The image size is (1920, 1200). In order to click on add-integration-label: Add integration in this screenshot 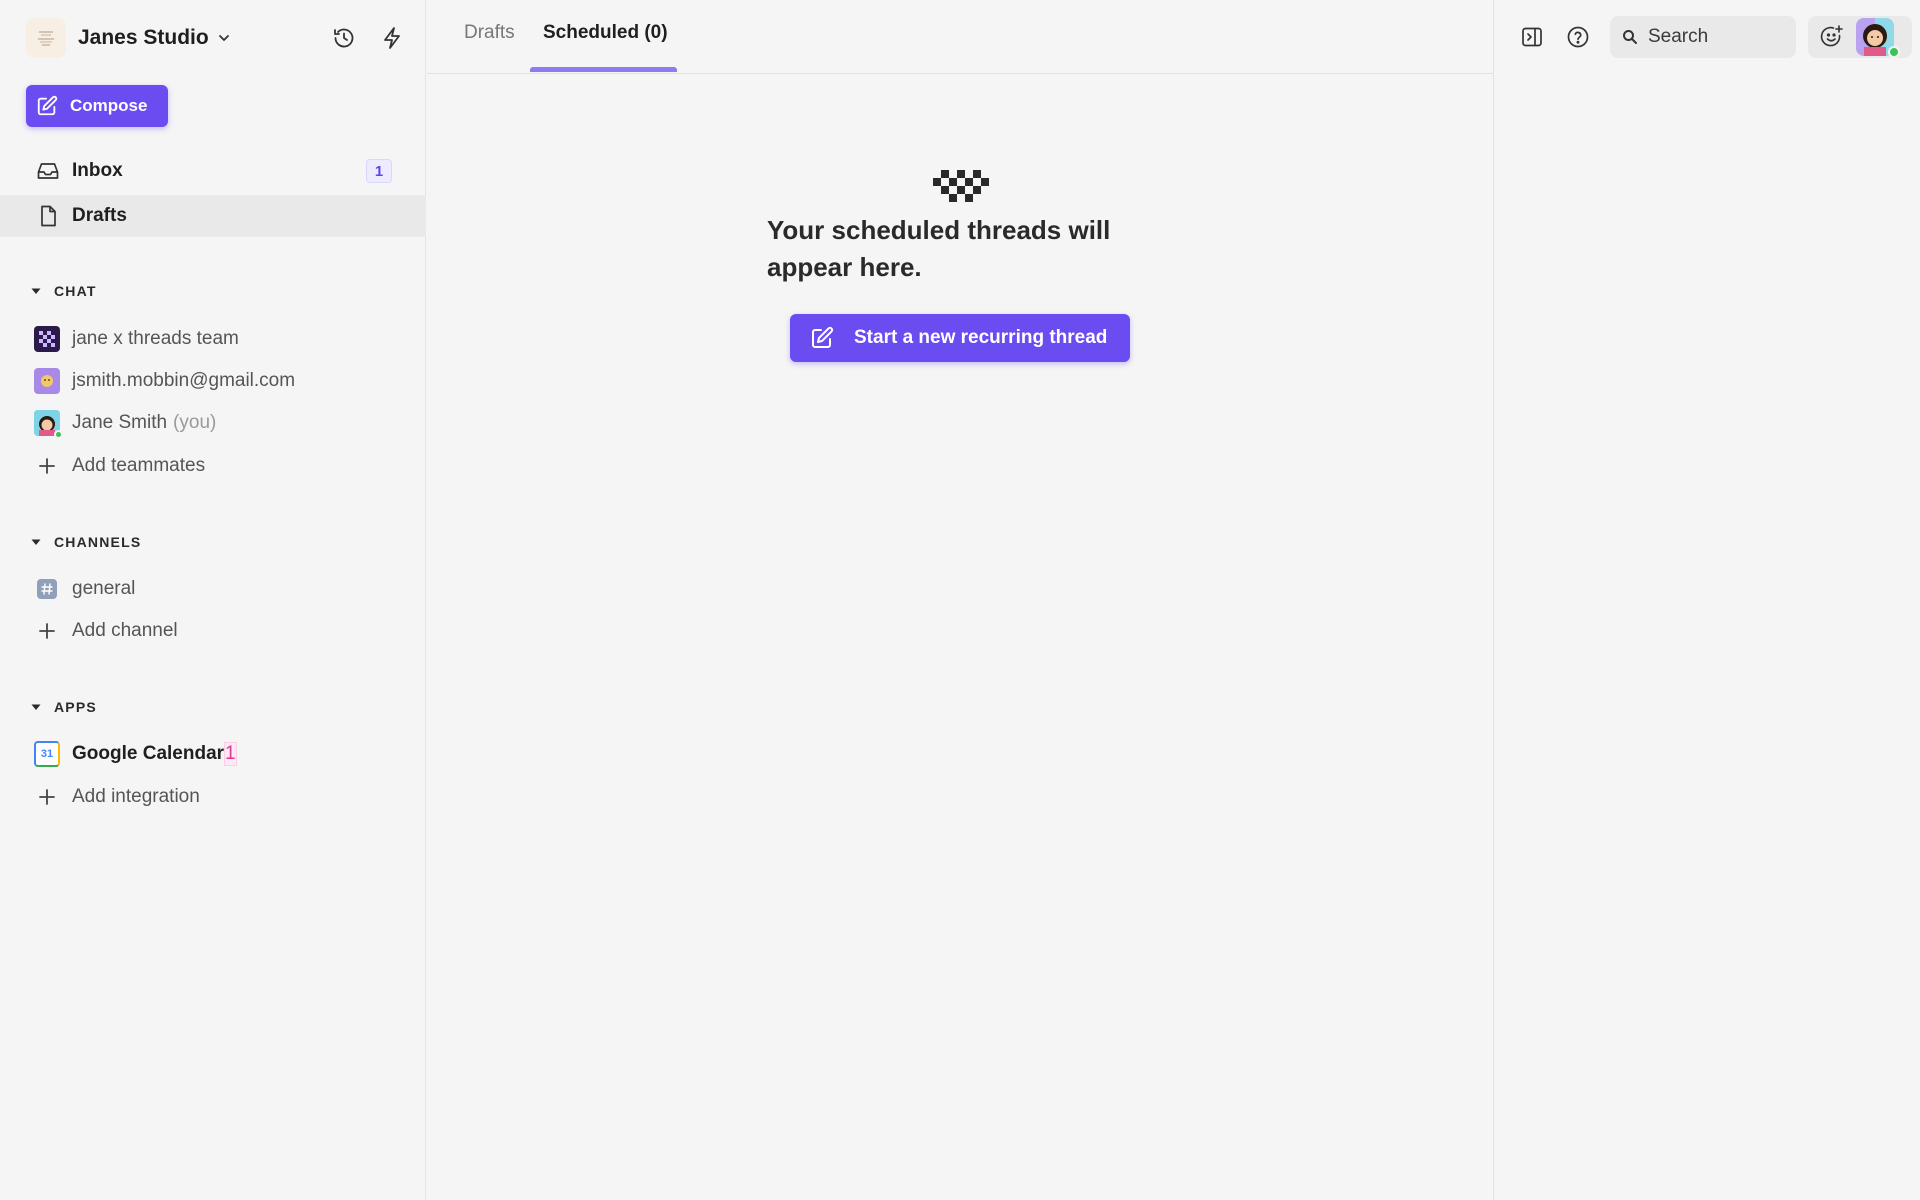, I will do `click(136, 796)`.